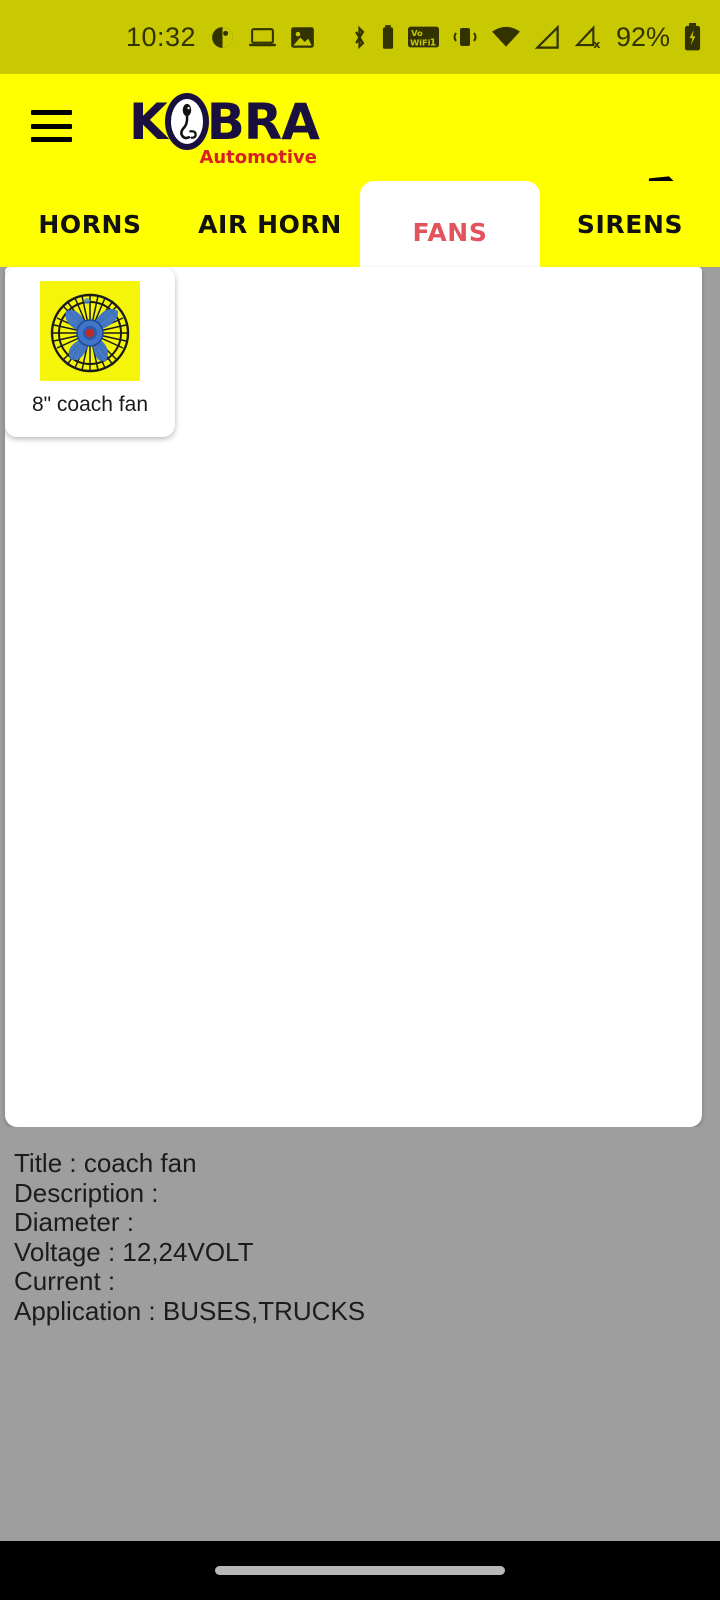 The width and height of the screenshot is (720, 1600). Describe the element at coordinates (596, 44) in the screenshot. I see `svg-text: x` at that location.